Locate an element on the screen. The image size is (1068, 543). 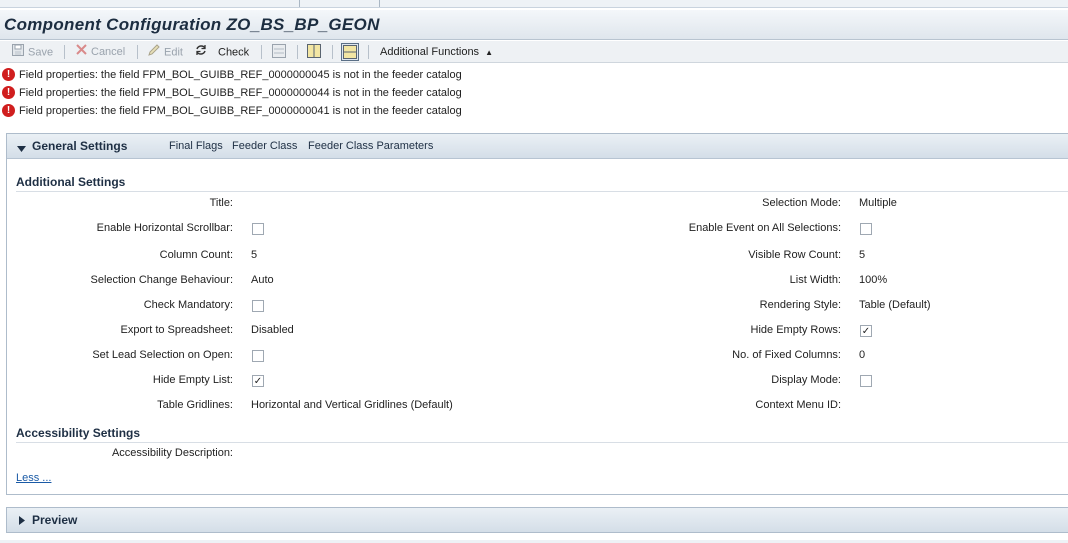
field-label: Display Mode: is located at coordinates (806, 380).